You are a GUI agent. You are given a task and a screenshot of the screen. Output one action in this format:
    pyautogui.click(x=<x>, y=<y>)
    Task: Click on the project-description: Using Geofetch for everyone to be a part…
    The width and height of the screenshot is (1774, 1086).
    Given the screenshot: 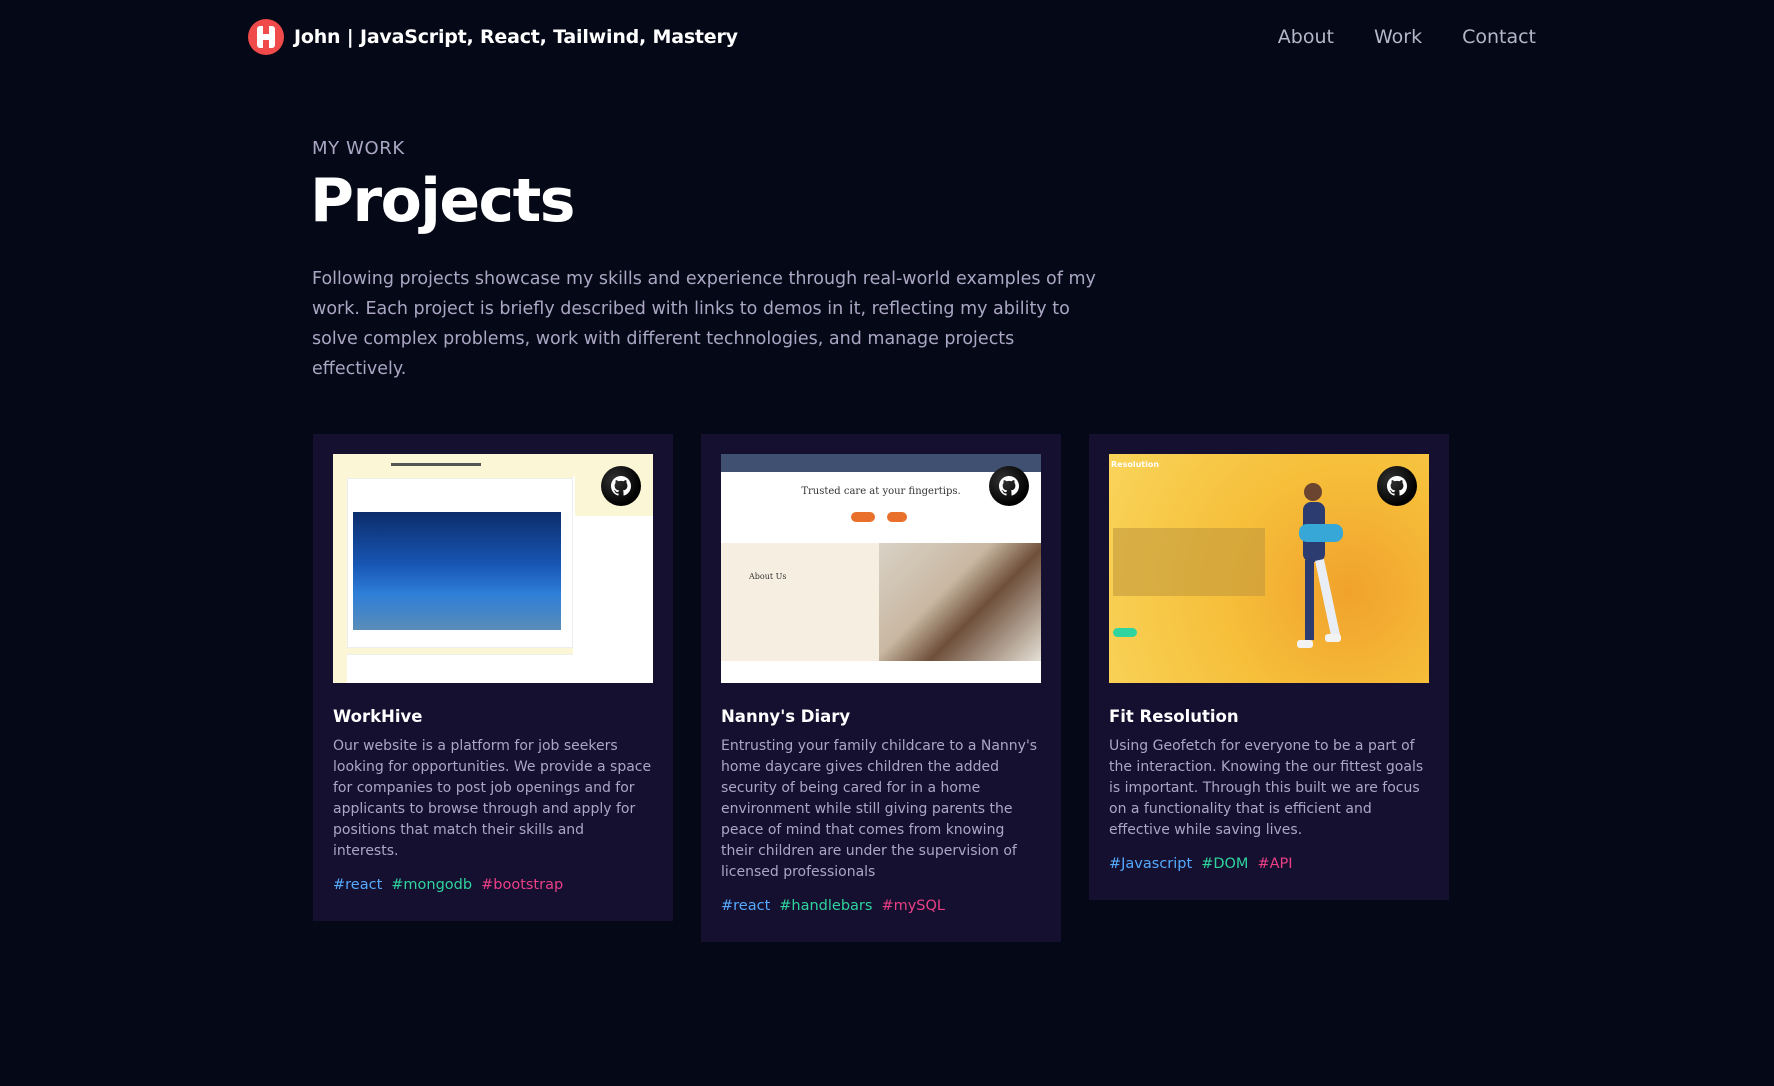 What is the action you would take?
    pyautogui.click(x=1266, y=788)
    